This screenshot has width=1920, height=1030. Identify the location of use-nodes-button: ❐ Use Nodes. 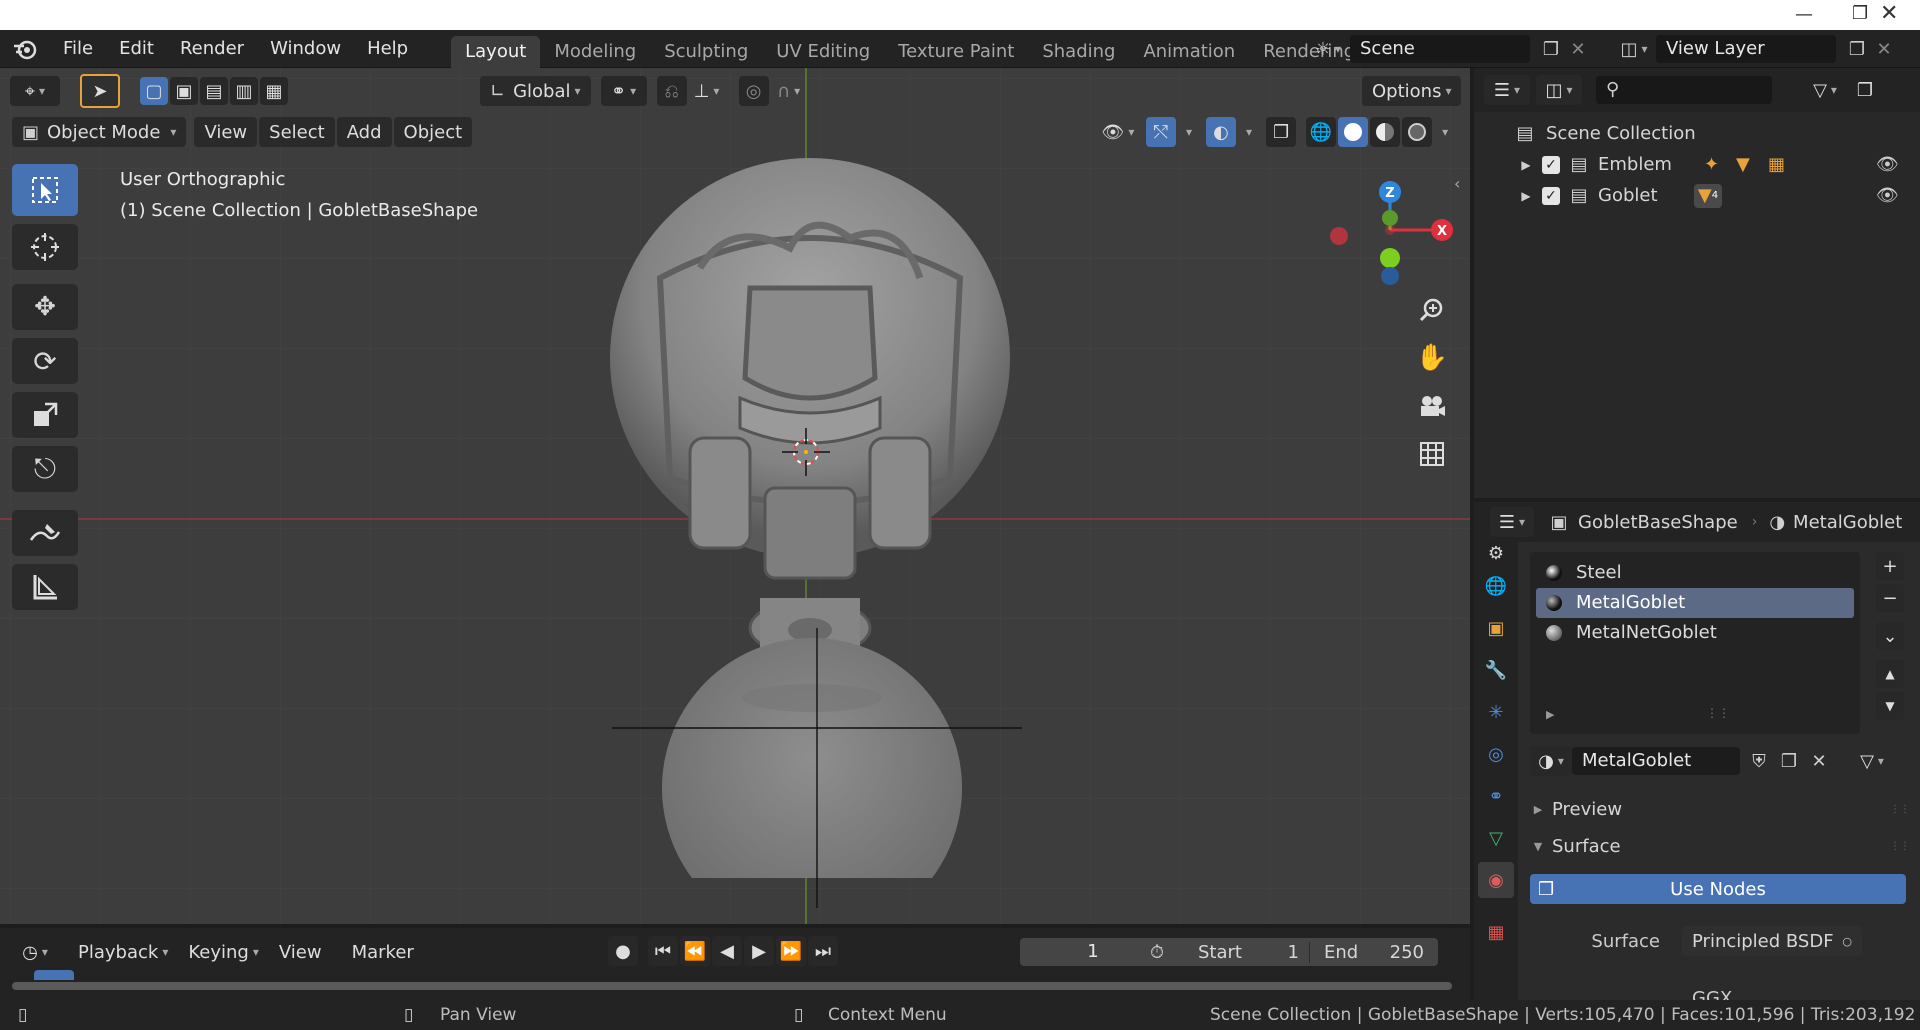
(1718, 889).